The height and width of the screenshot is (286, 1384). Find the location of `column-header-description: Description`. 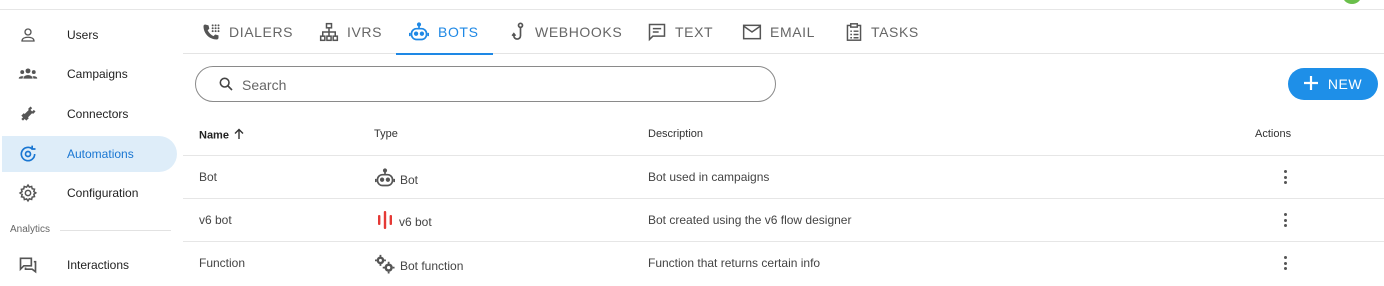

column-header-description: Description is located at coordinates (676, 134).